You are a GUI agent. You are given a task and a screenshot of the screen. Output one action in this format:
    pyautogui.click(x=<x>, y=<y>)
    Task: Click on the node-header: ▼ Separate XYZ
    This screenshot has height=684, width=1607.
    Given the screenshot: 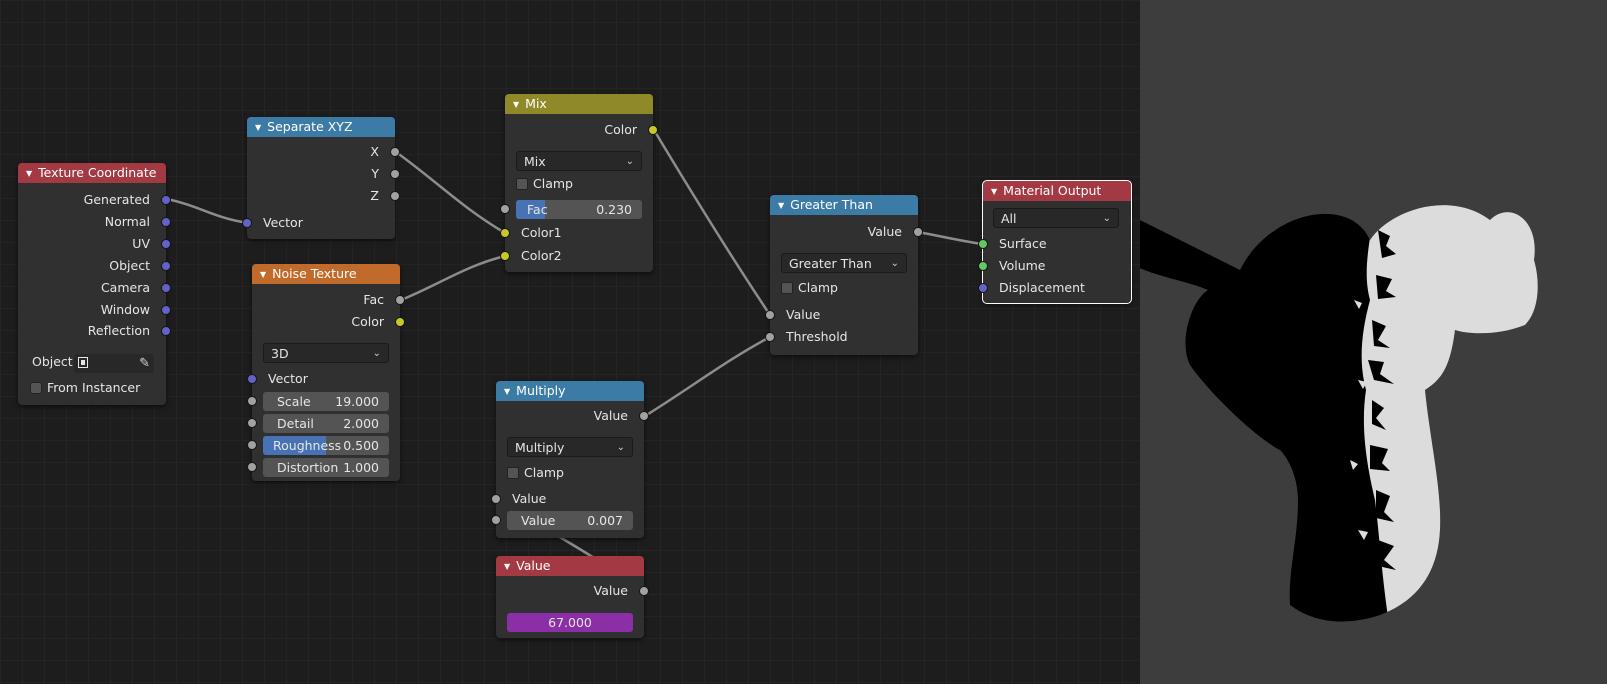 What is the action you would take?
    pyautogui.click(x=321, y=127)
    